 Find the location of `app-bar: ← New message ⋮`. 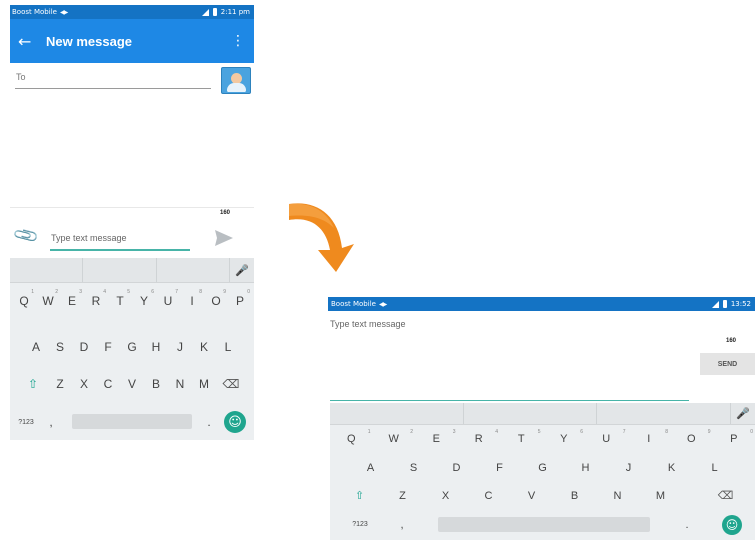

app-bar: ← New message ⋮ is located at coordinates (132, 41).